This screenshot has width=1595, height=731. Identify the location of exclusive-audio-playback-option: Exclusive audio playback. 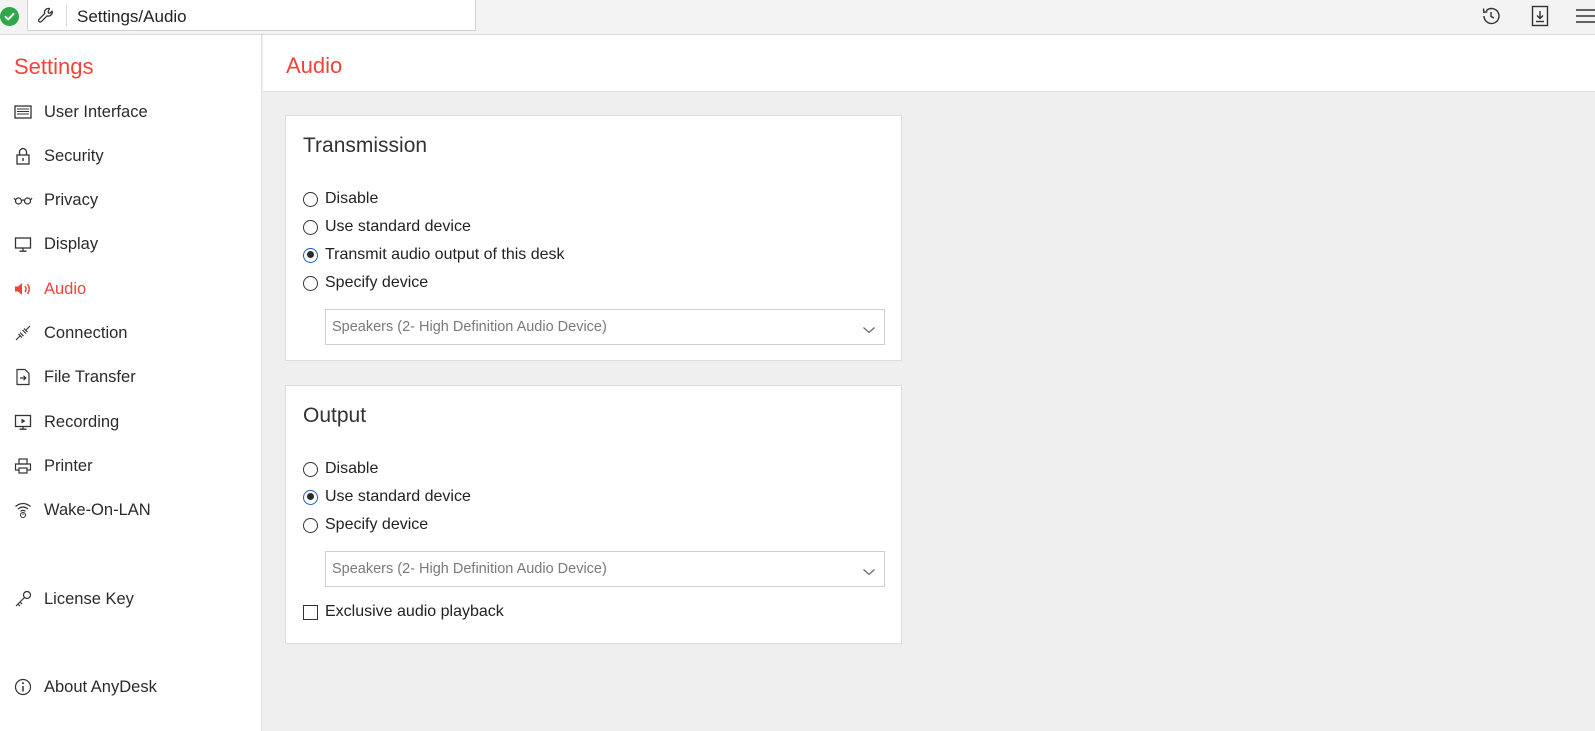
(403, 612).